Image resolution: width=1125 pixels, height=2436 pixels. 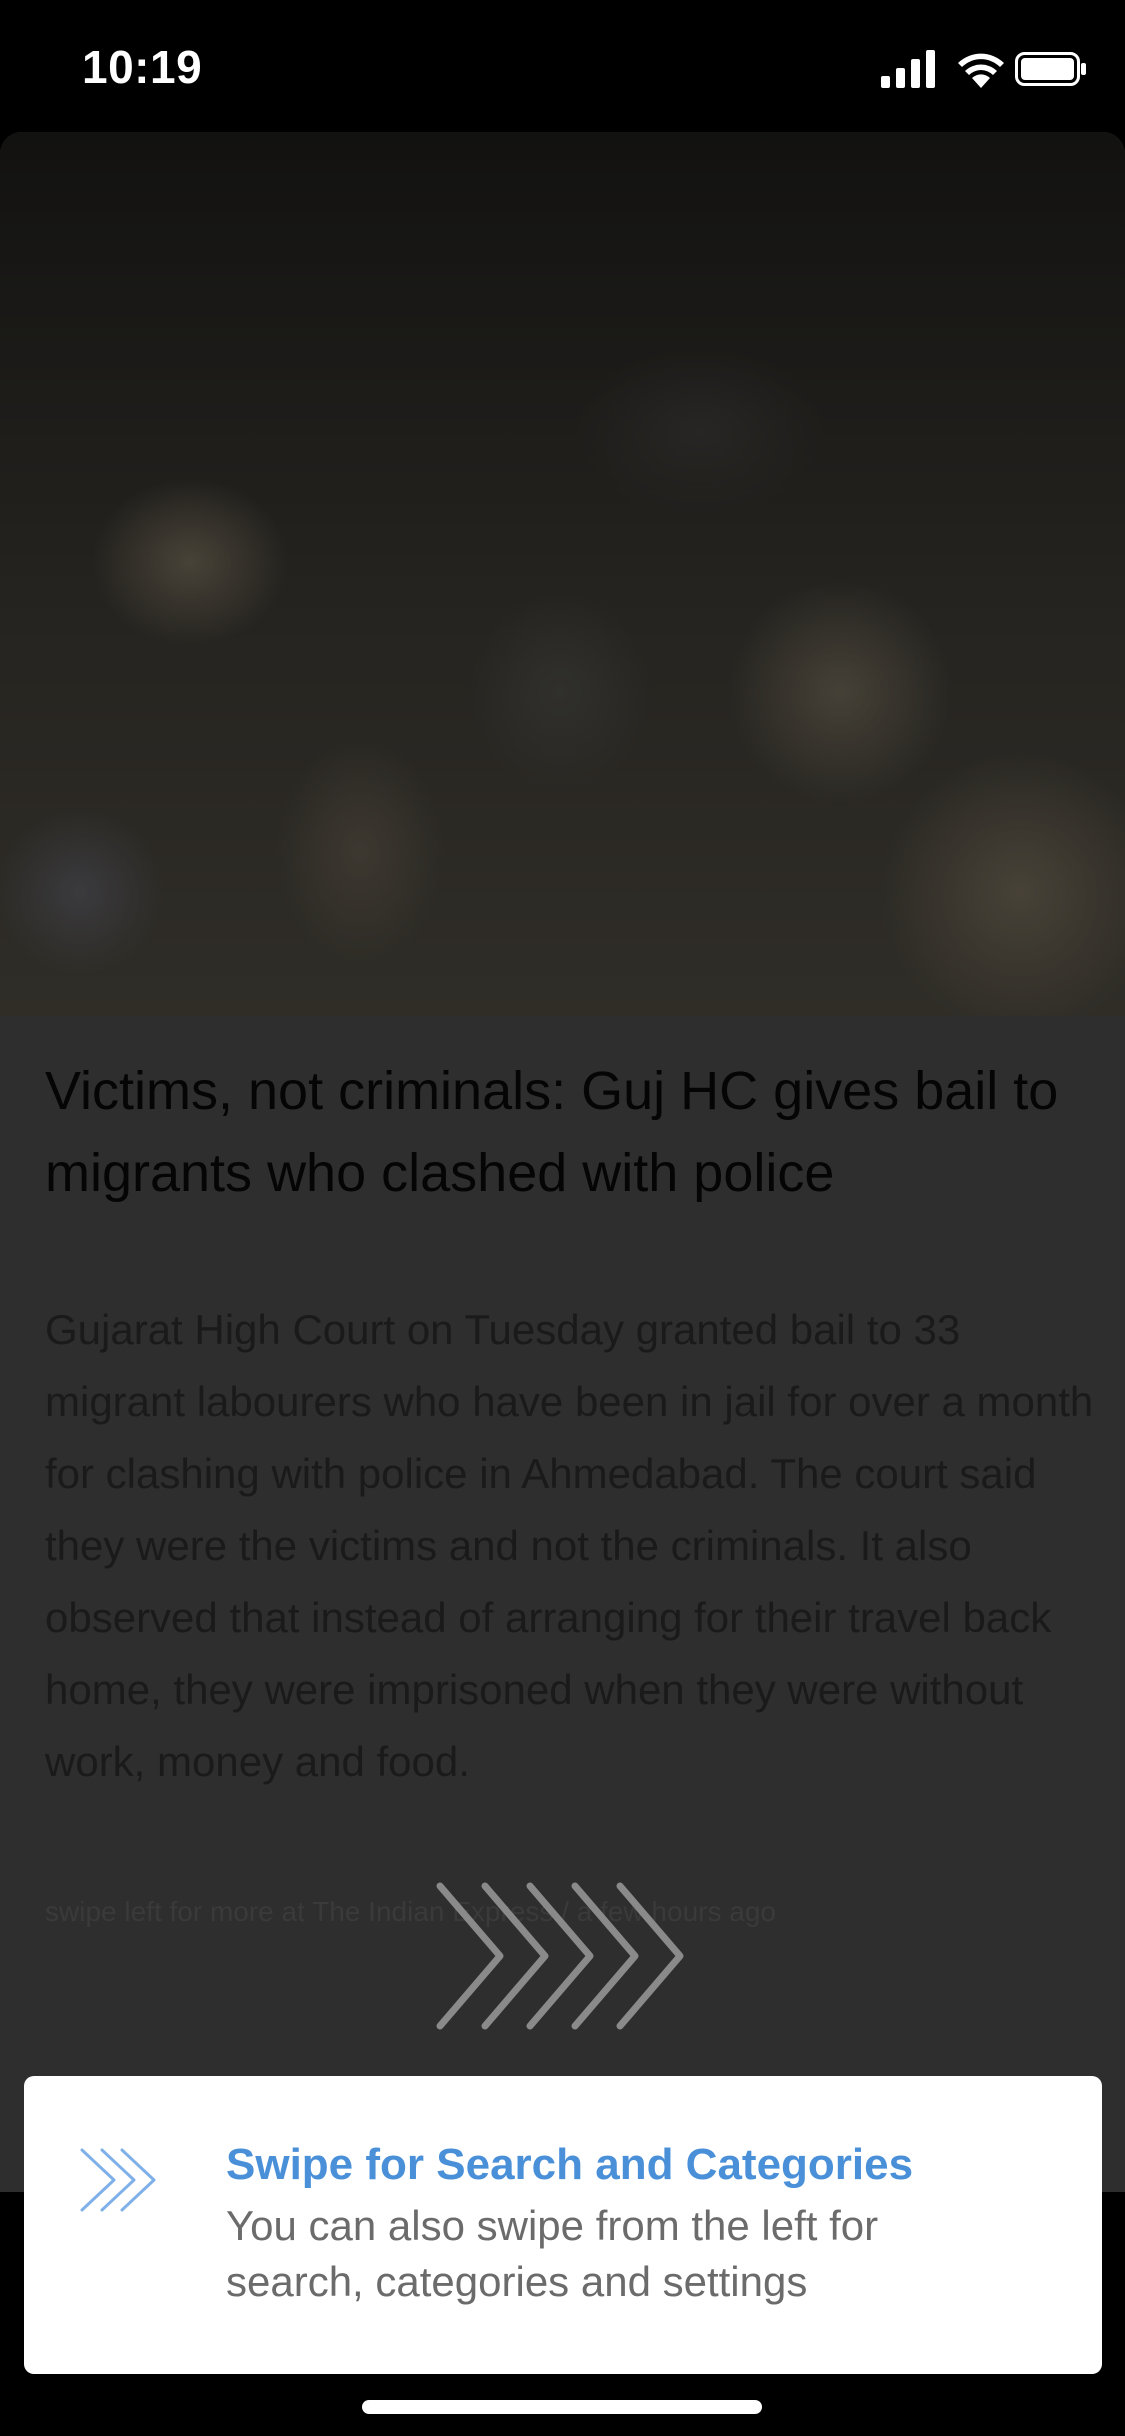 I want to click on status-time: 10:19, so click(x=142, y=67).